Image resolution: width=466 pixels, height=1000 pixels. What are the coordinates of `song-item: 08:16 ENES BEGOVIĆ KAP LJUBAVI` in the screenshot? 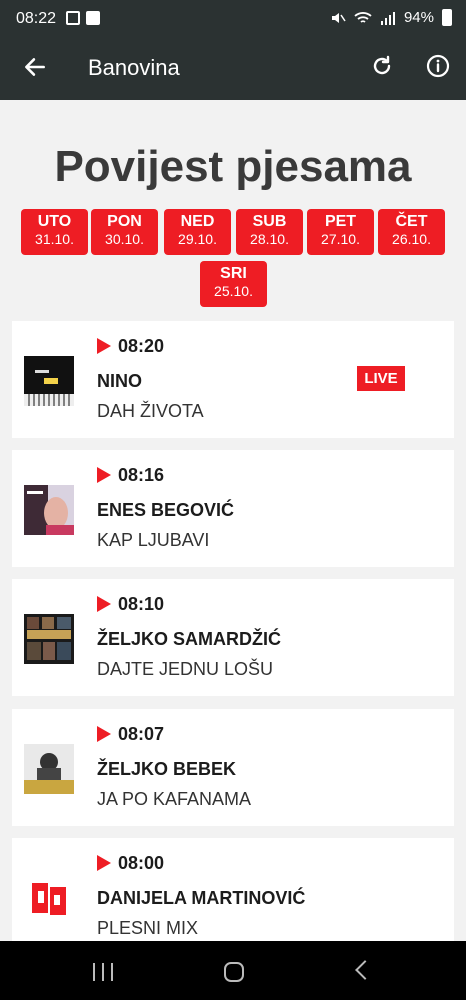 It's located at (233, 508).